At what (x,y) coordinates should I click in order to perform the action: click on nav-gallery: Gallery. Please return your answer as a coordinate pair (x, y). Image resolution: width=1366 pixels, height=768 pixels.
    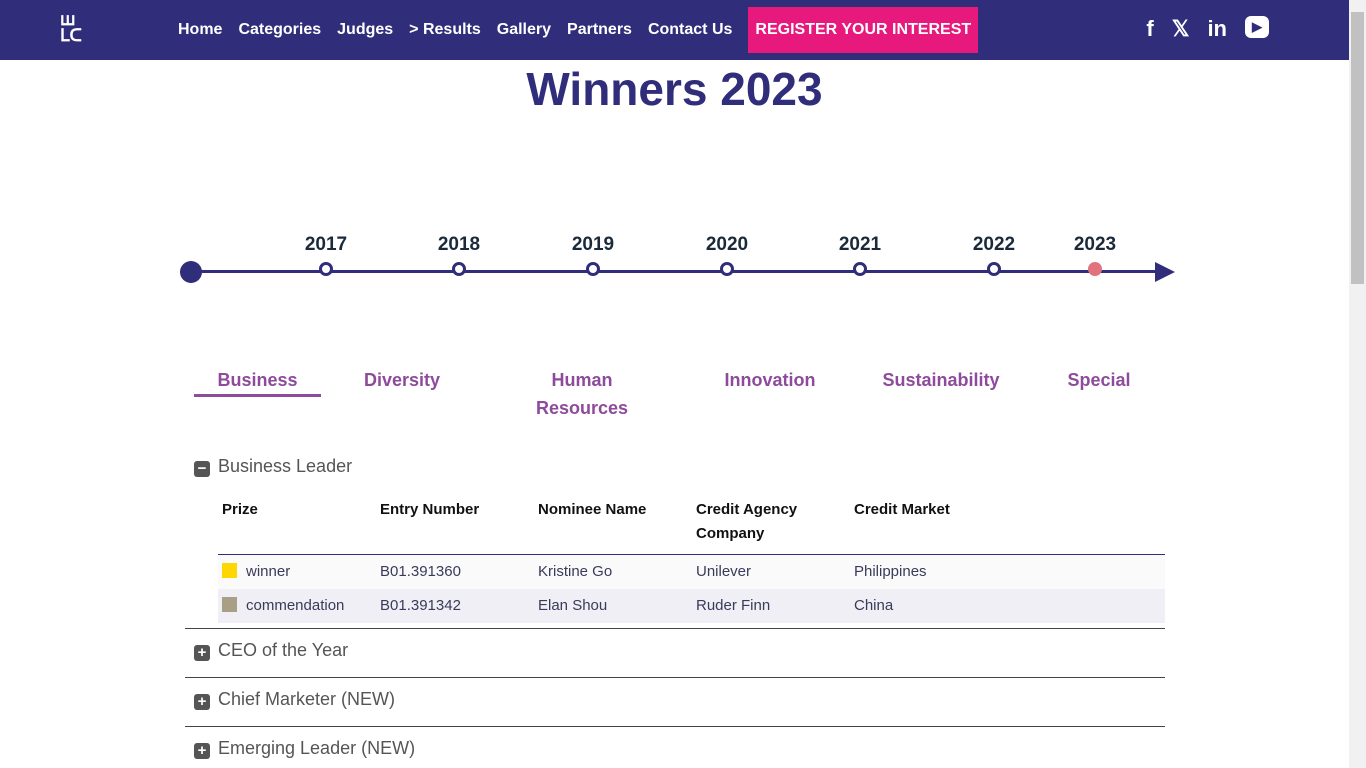
    Looking at the image, I should click on (524, 30).